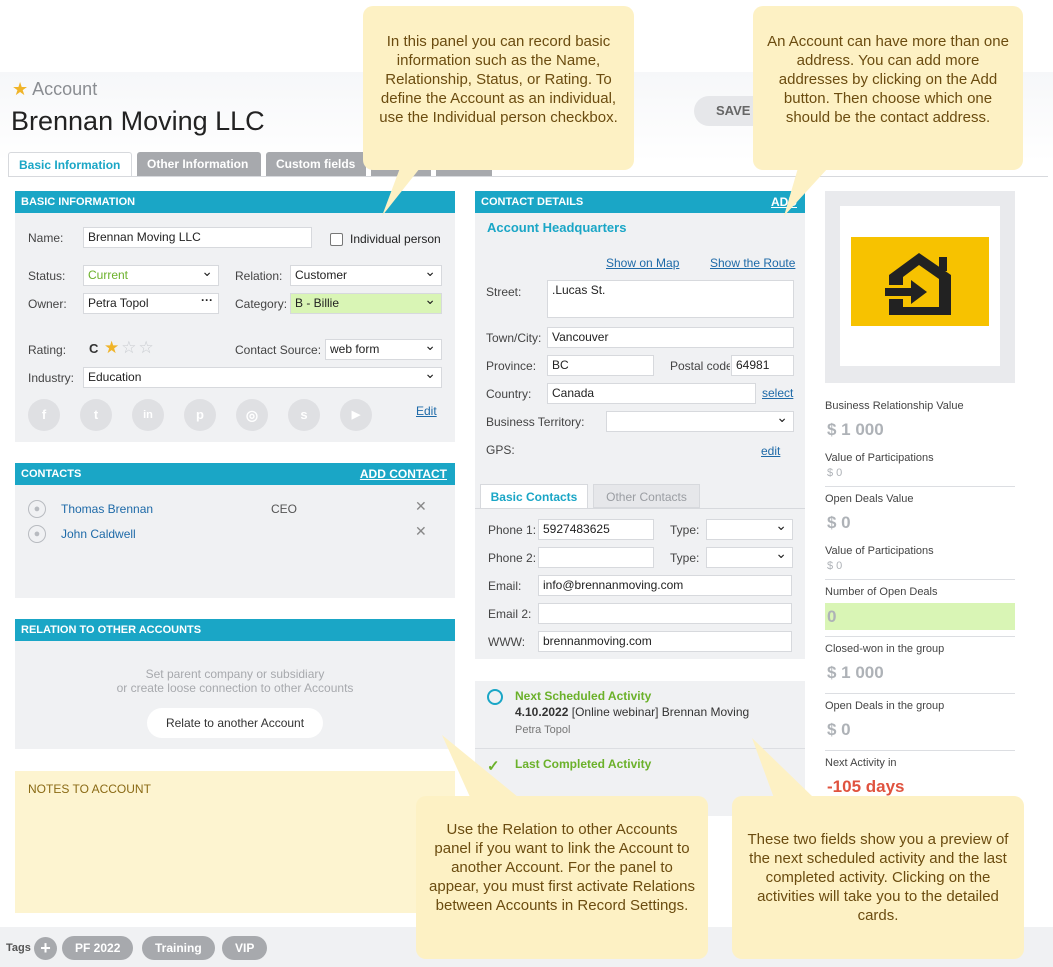 This screenshot has height=967, width=1053. I want to click on rating-stars: ★☆☆, so click(130, 348).